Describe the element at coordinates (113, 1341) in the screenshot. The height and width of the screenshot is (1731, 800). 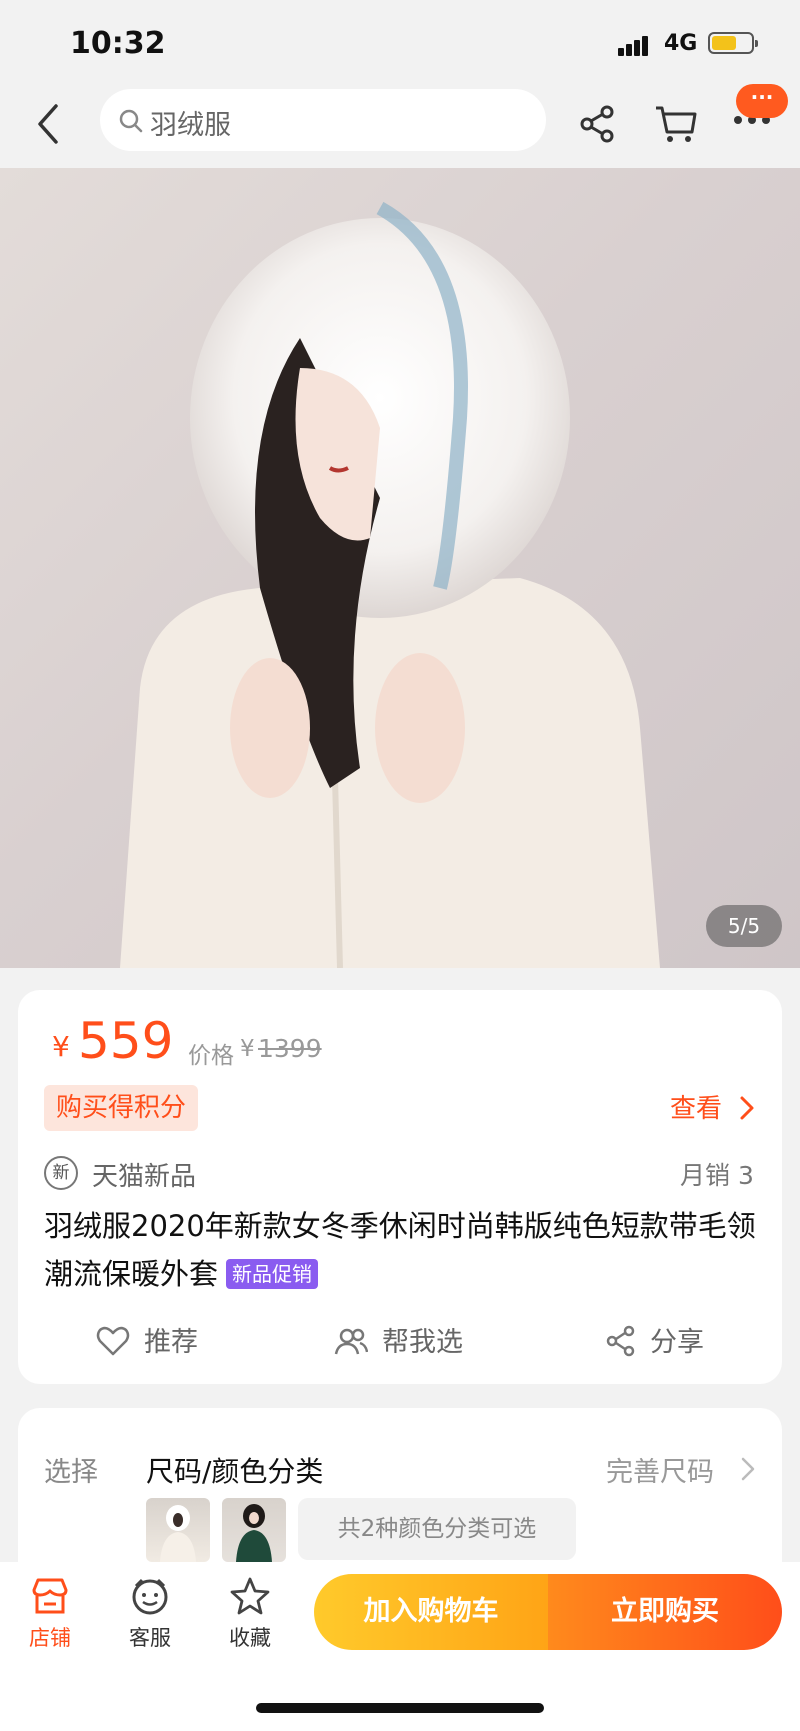
I see `heart-icon` at that location.